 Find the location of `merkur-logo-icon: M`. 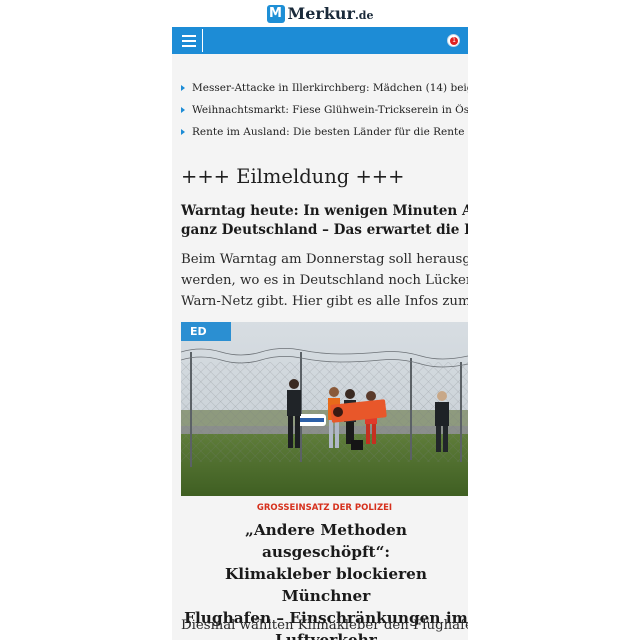

merkur-logo-icon: M is located at coordinates (275, 13).